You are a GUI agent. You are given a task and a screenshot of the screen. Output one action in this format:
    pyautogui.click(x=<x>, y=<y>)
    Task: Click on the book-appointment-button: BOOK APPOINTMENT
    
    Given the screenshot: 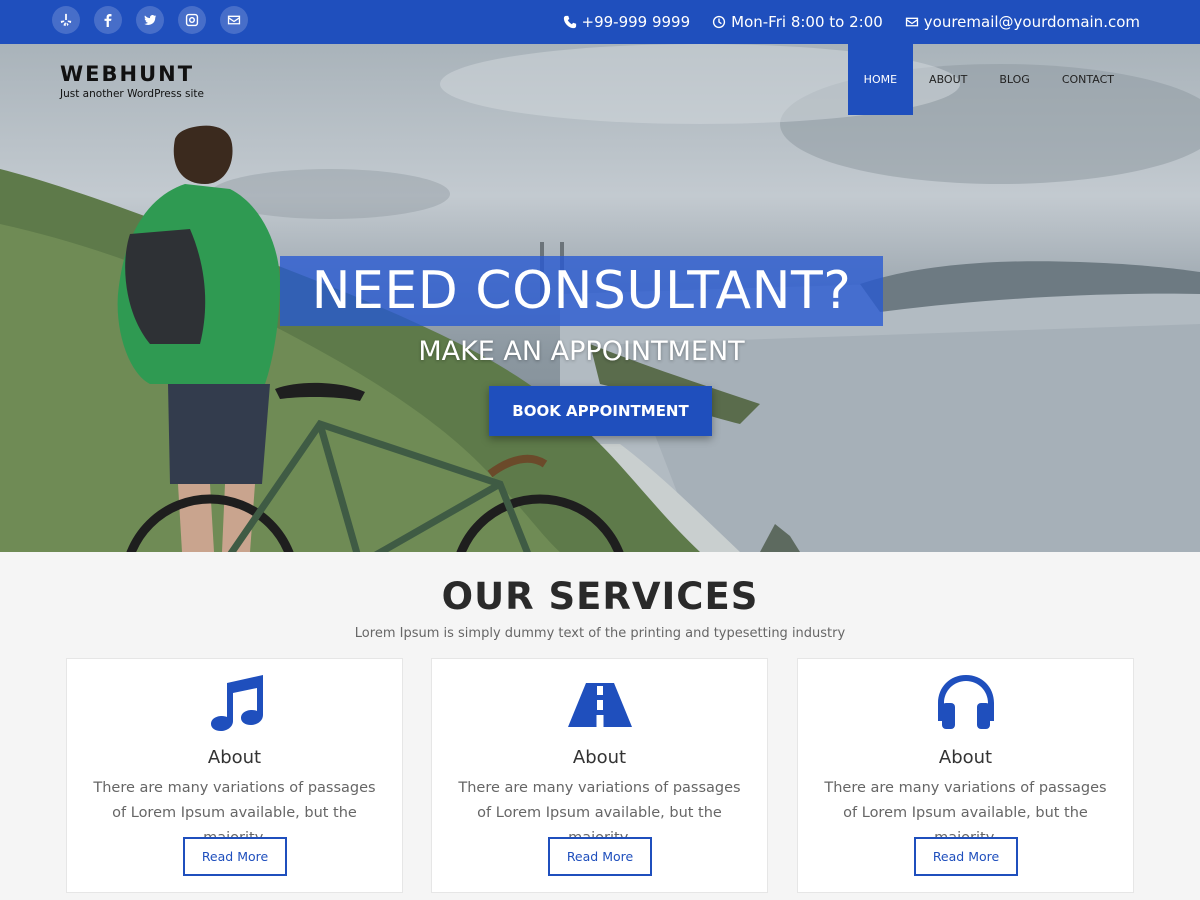 What is the action you would take?
    pyautogui.click(x=600, y=411)
    